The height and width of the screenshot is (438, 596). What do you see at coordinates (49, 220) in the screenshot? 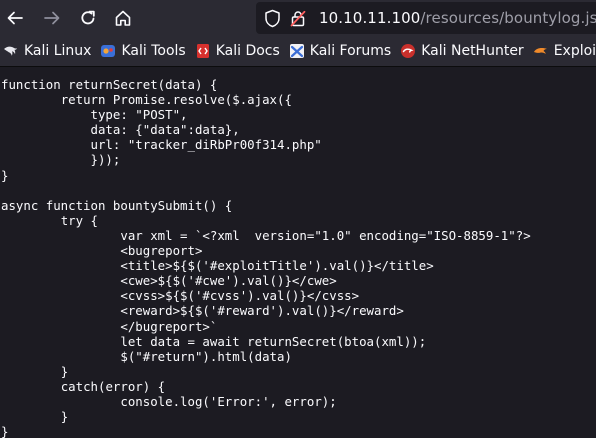
I see `code-line: try {` at bounding box center [49, 220].